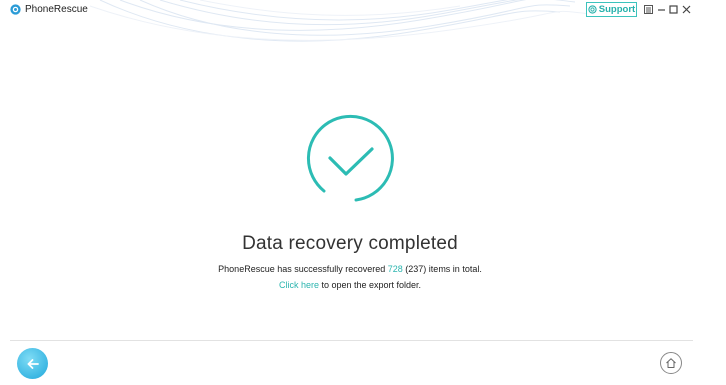 The height and width of the screenshot is (385, 726). I want to click on maximize-button, so click(673, 9).